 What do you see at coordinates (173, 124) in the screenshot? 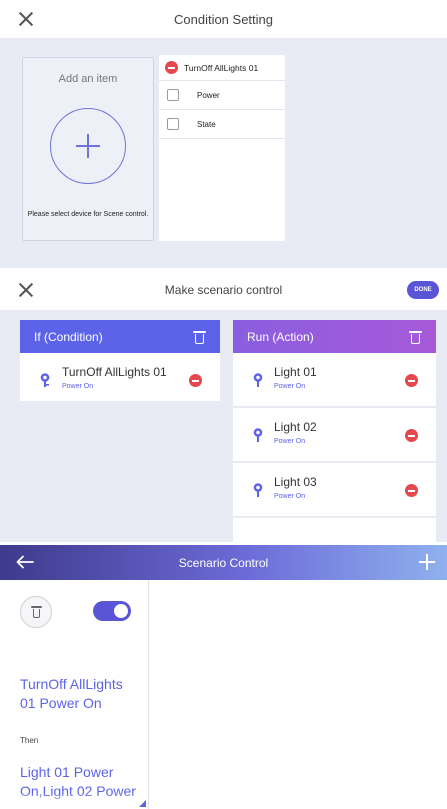
I see `state-checkbox` at bounding box center [173, 124].